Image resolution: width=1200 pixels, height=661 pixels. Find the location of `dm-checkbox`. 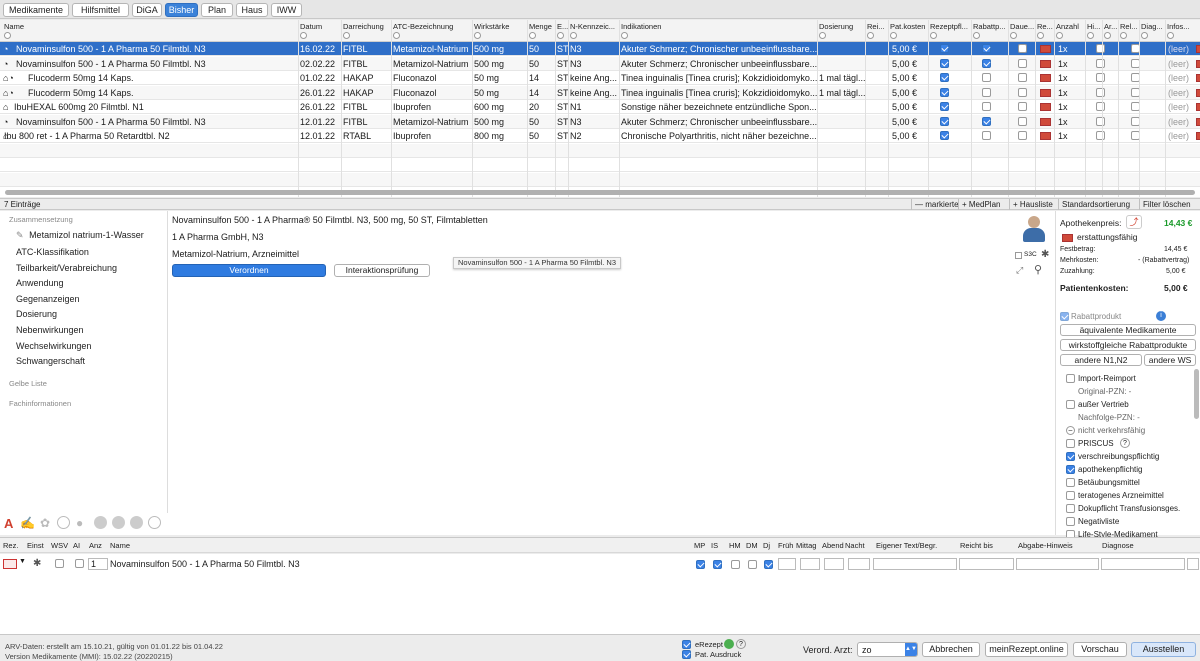

dm-checkbox is located at coordinates (752, 564).